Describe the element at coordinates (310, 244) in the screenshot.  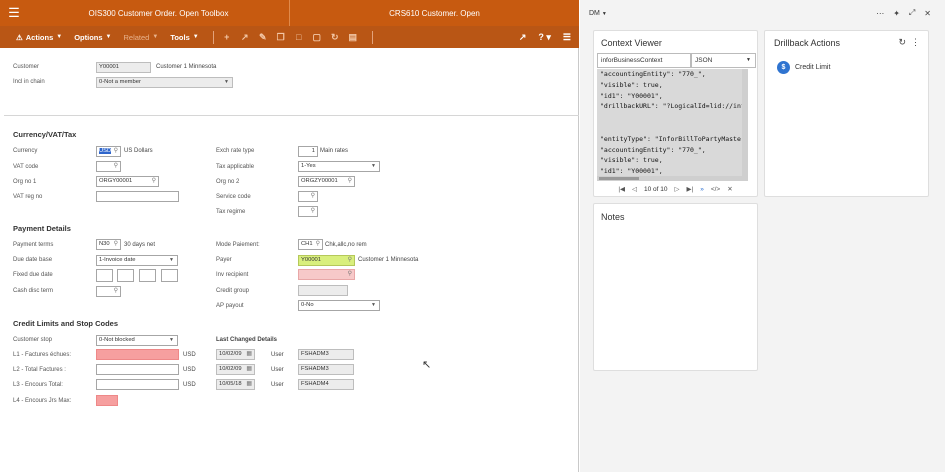
I see `mode-paiement-field: CH1 ⚲` at that location.